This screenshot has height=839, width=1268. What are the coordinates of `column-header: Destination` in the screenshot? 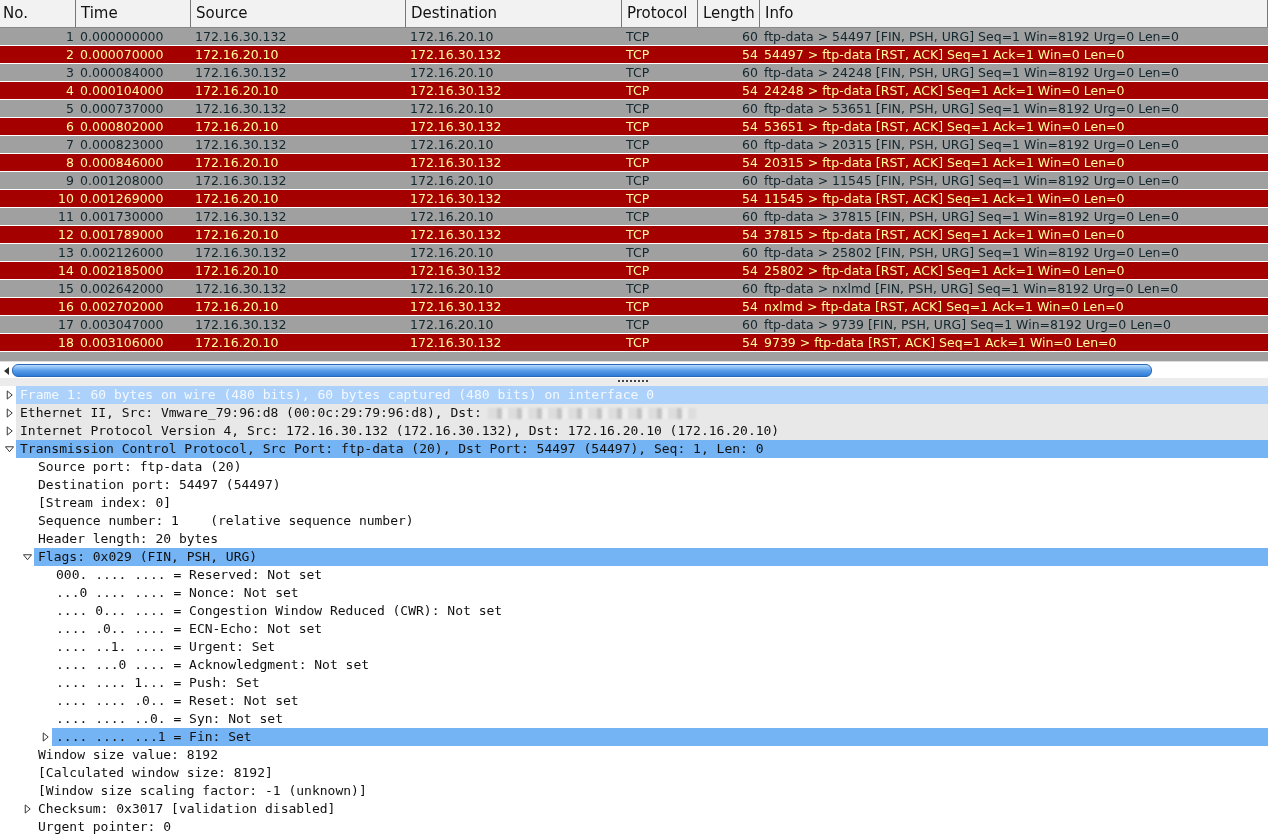 It's located at (514, 13).